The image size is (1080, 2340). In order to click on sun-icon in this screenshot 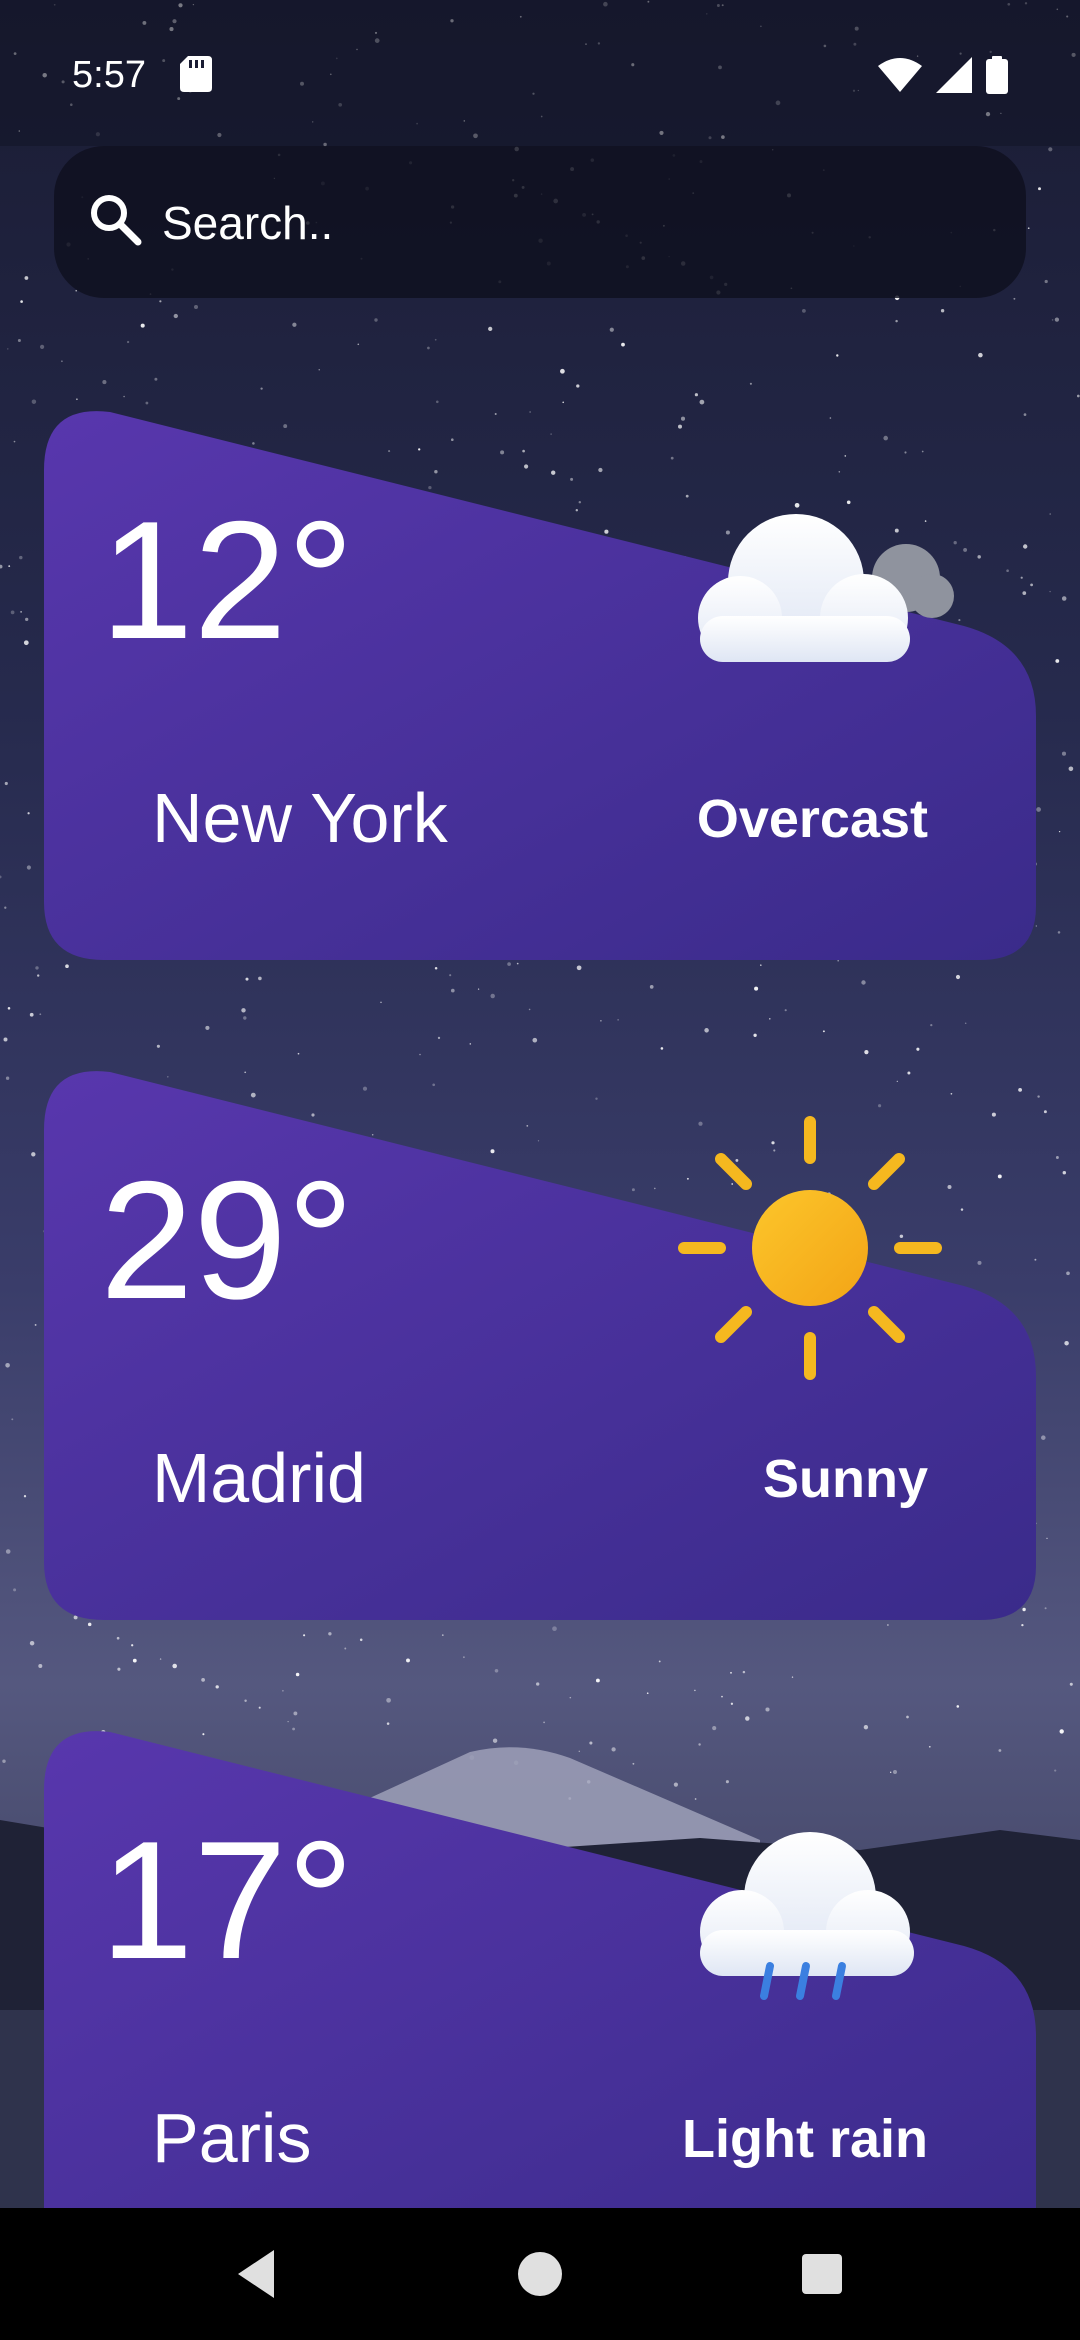, I will do `click(810, 1248)`.